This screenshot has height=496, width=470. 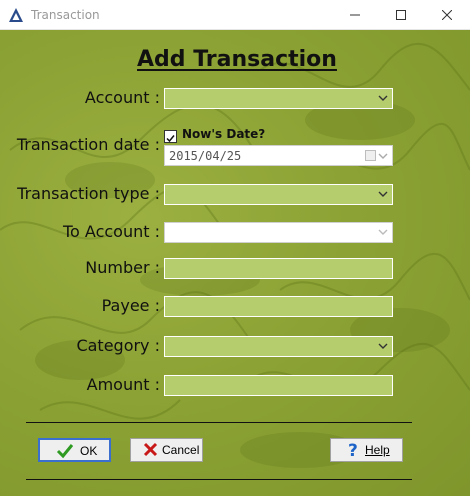 I want to click on nows-date-checkbox, so click(x=170, y=136).